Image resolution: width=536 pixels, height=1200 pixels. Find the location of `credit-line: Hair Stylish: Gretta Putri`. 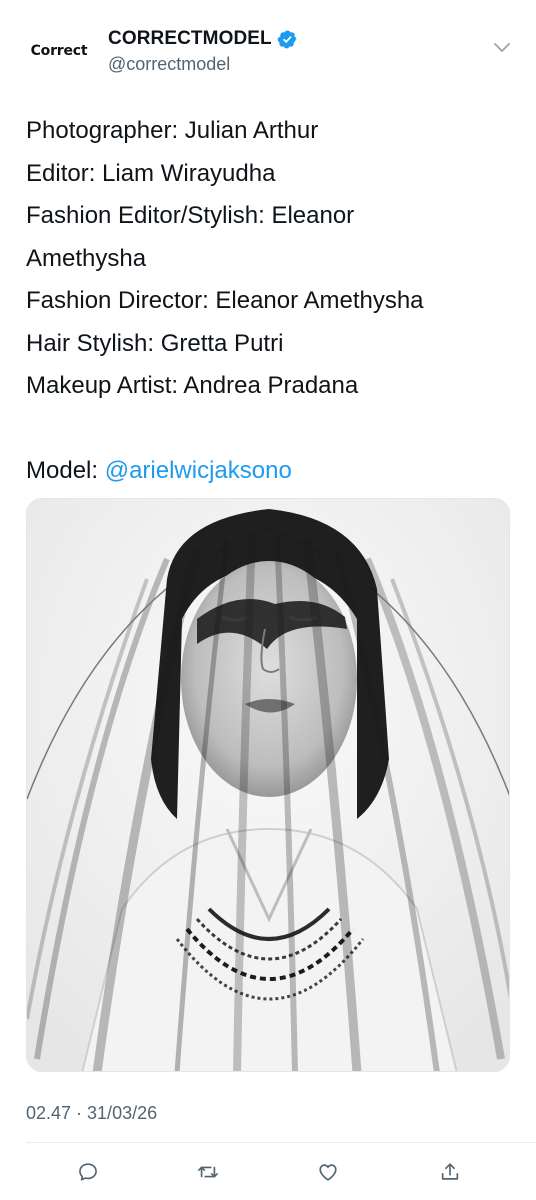

credit-line: Hair Stylish: Gretta Putri is located at coordinates (155, 343).